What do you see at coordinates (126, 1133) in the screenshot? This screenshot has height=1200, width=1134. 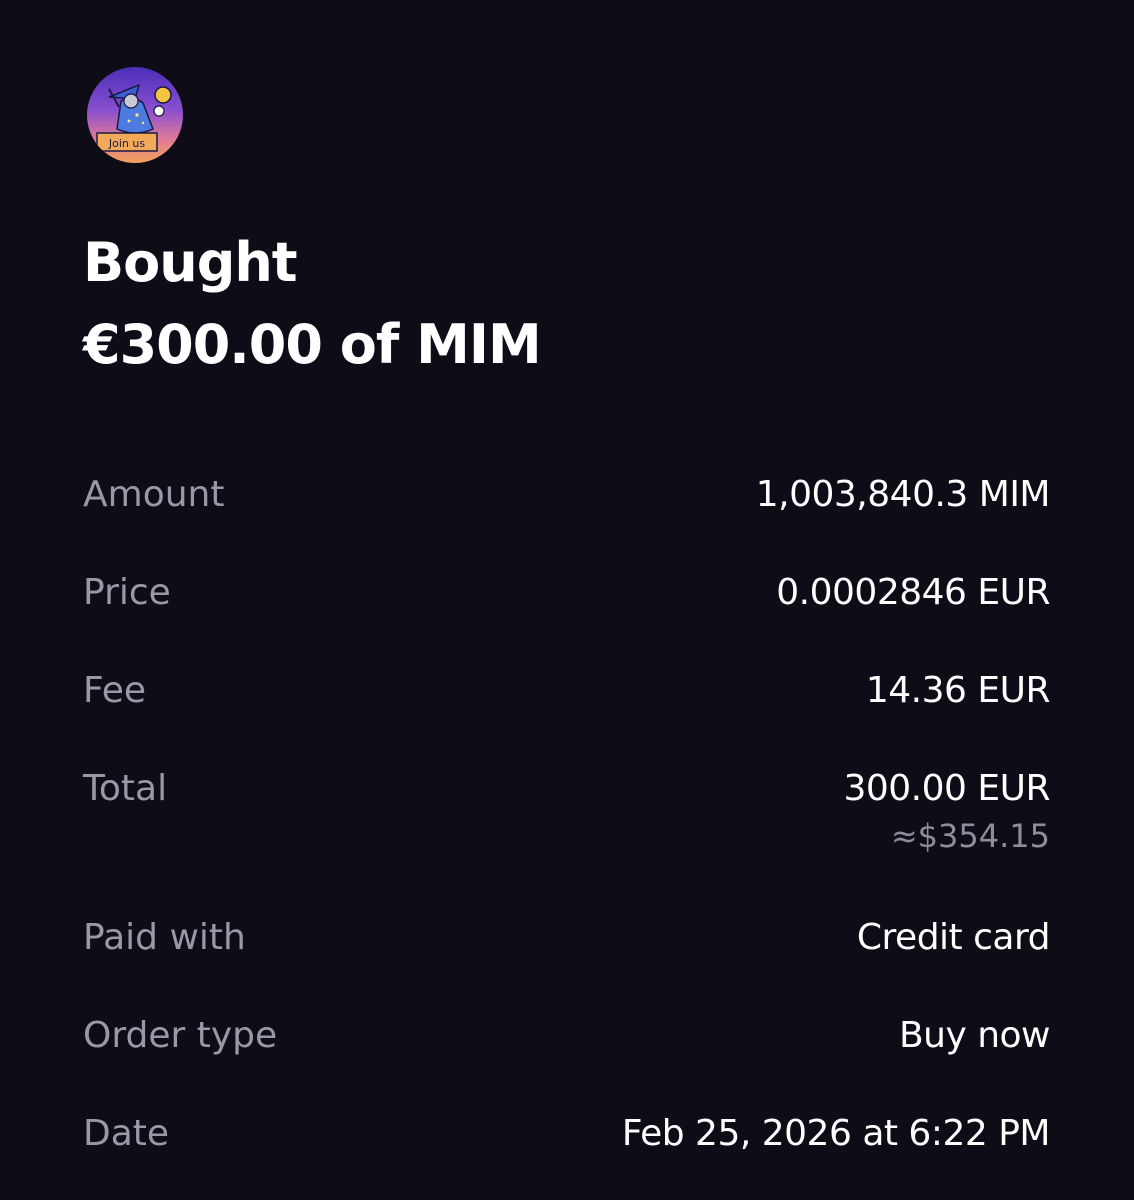 I see `date-label: Date` at bounding box center [126, 1133].